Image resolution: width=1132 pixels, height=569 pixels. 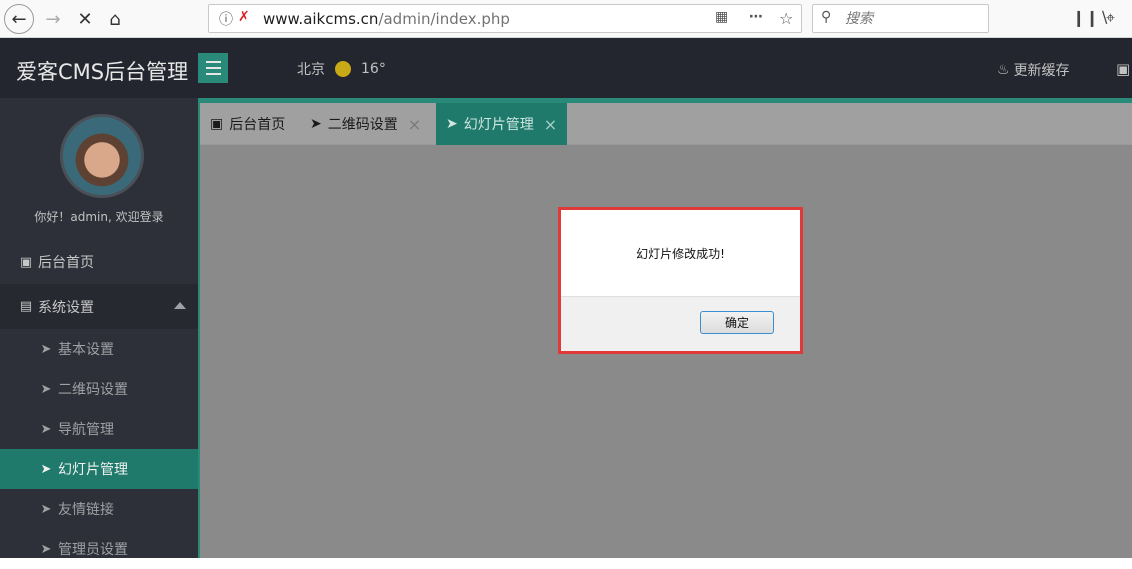 What do you see at coordinates (86, 510) in the screenshot?
I see `sidebar-item-label: 友情链接` at bounding box center [86, 510].